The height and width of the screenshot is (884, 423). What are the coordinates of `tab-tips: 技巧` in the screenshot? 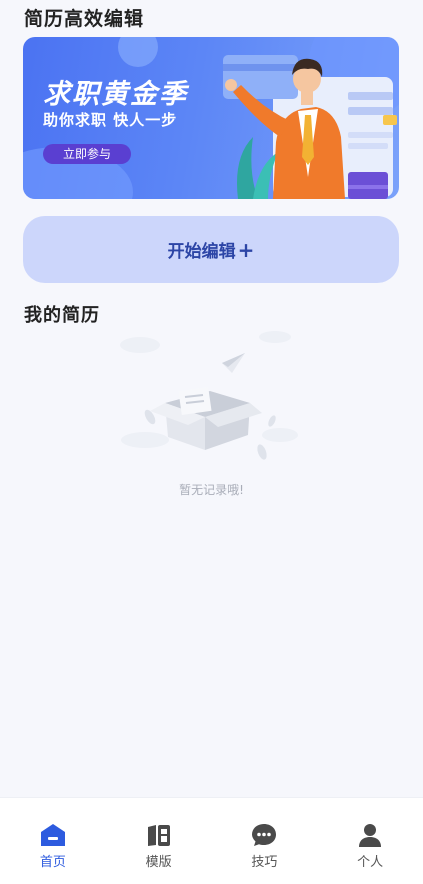 It's located at (265, 841).